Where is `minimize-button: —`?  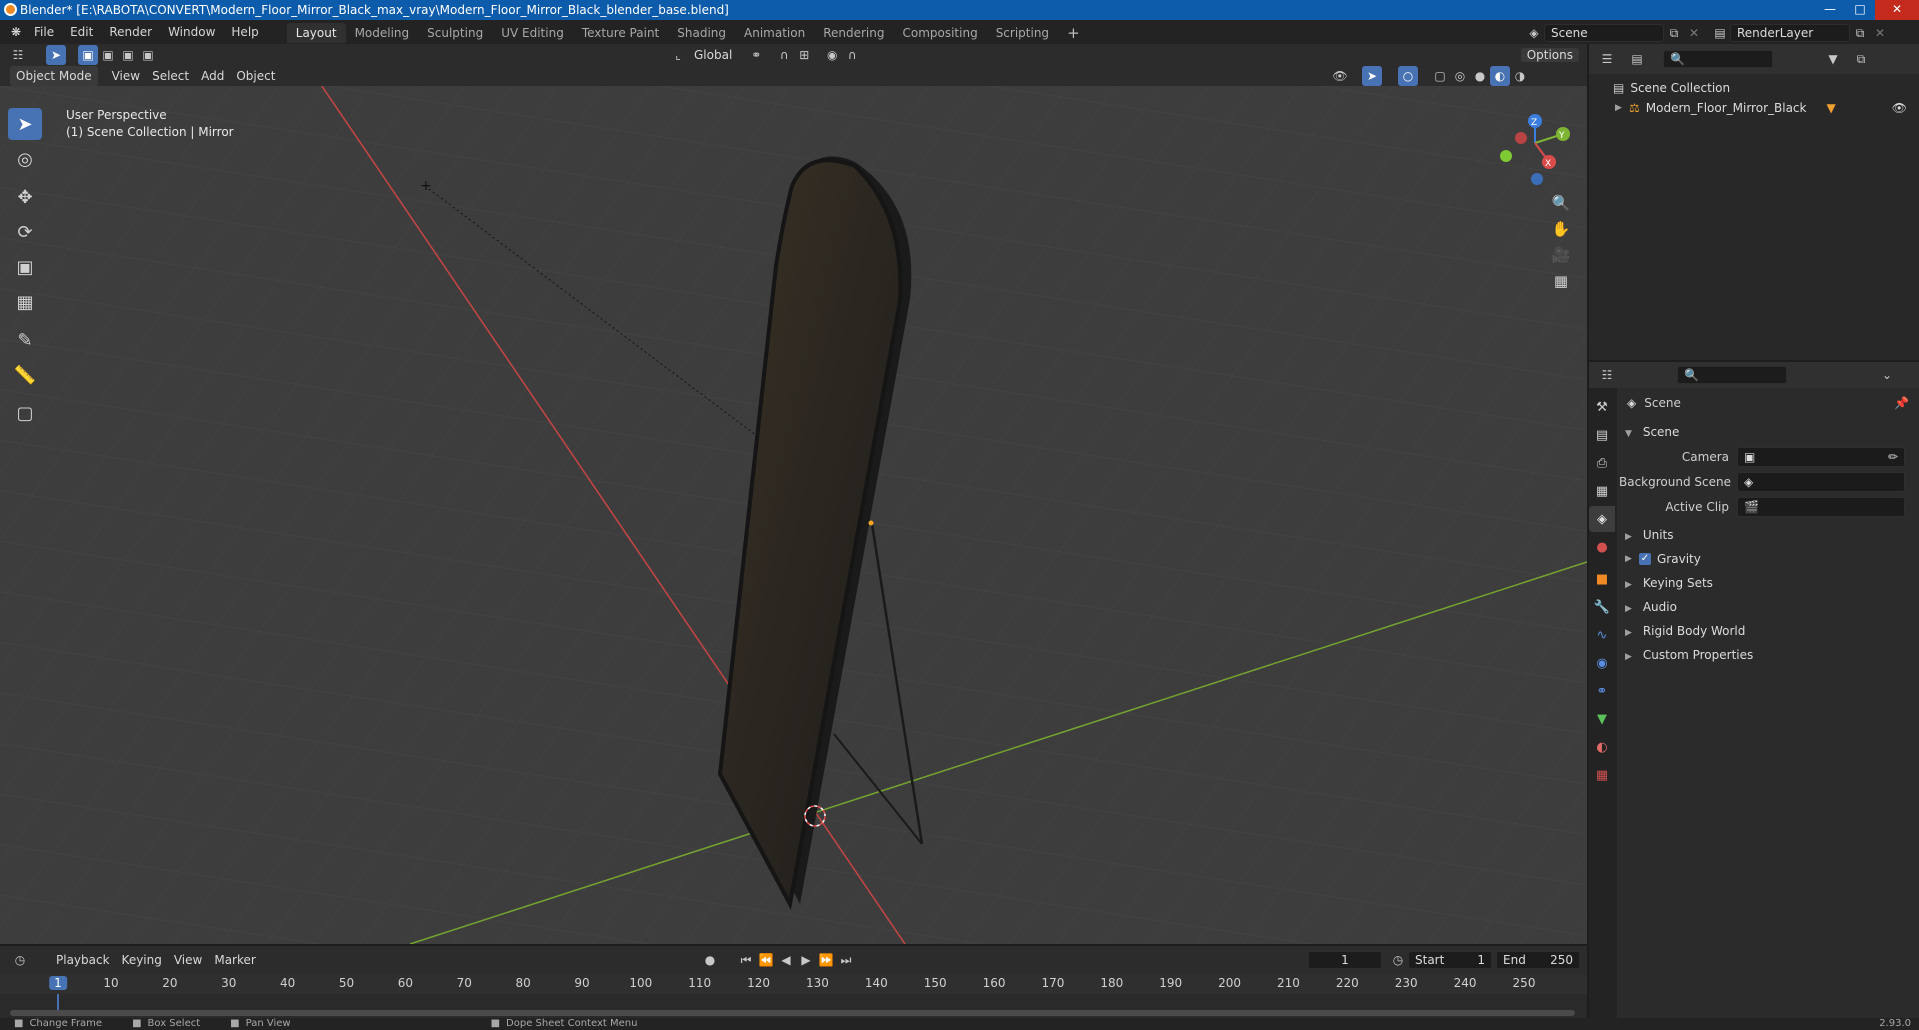 minimize-button: — is located at coordinates (1830, 10).